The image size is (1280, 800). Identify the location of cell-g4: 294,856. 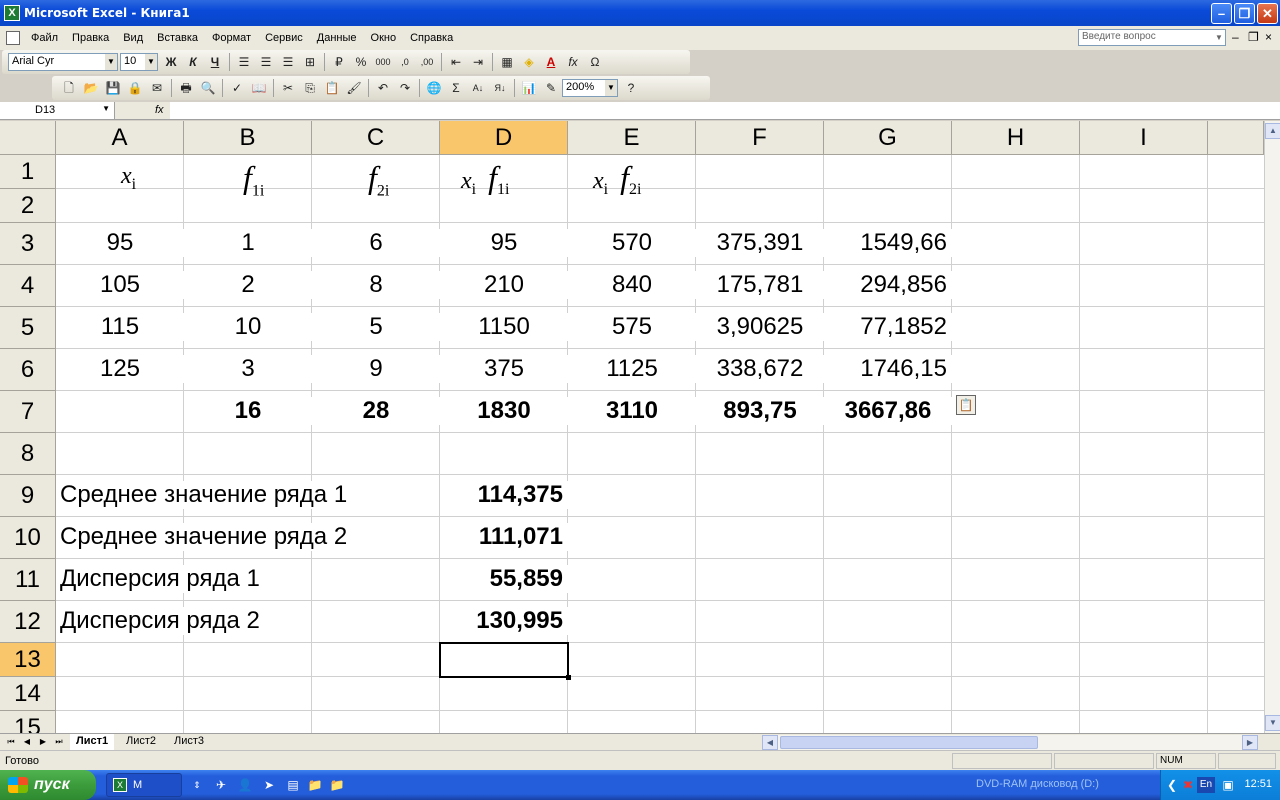
(888, 285).